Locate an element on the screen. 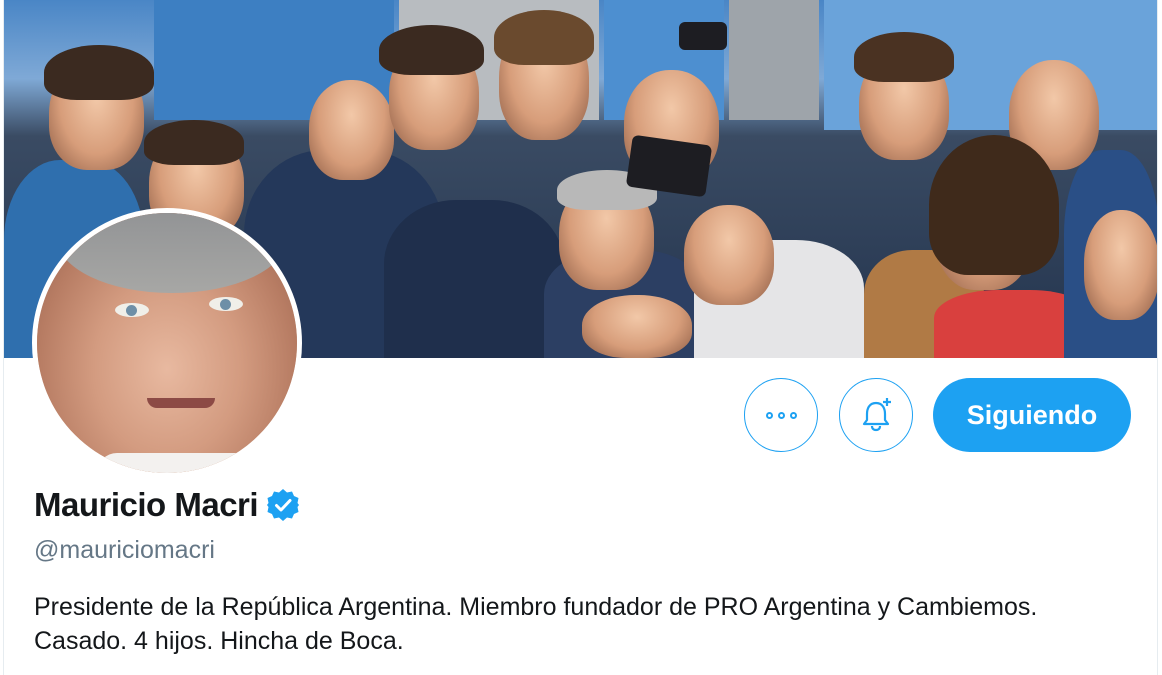  more-options-icon is located at coordinates (781, 415).